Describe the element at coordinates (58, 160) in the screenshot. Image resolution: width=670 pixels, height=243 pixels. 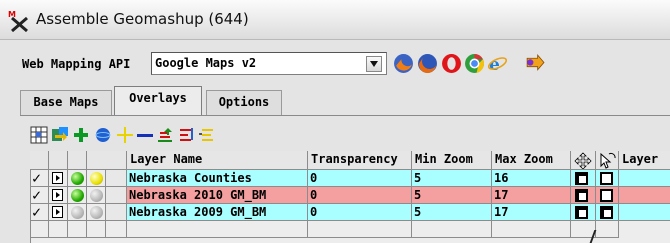
I see `header-expand` at that location.